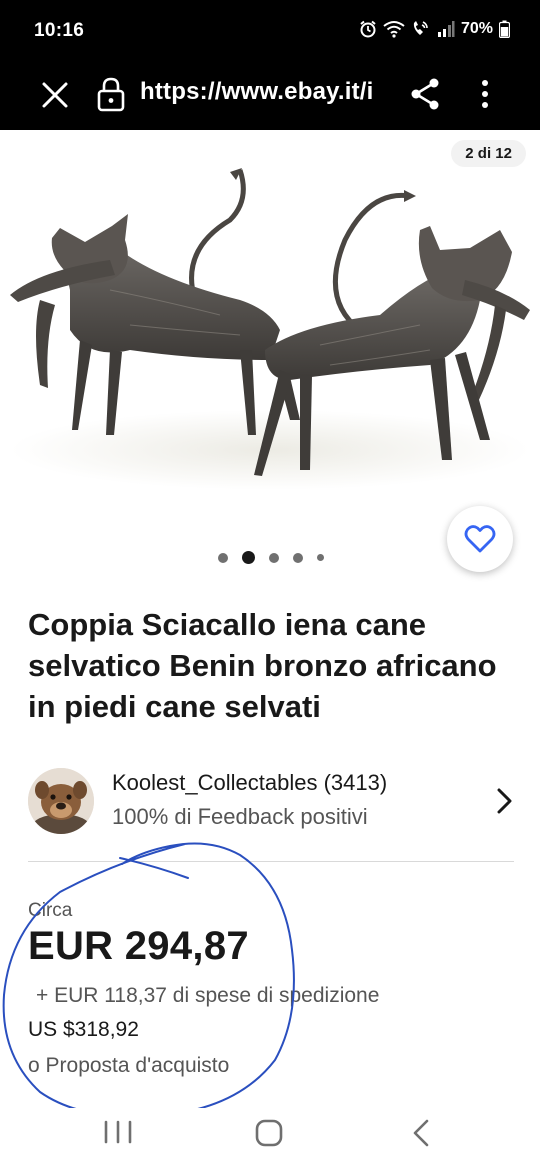 Image resolution: width=540 pixels, height=1170 pixels. I want to click on lock-icon, so click(111, 94).